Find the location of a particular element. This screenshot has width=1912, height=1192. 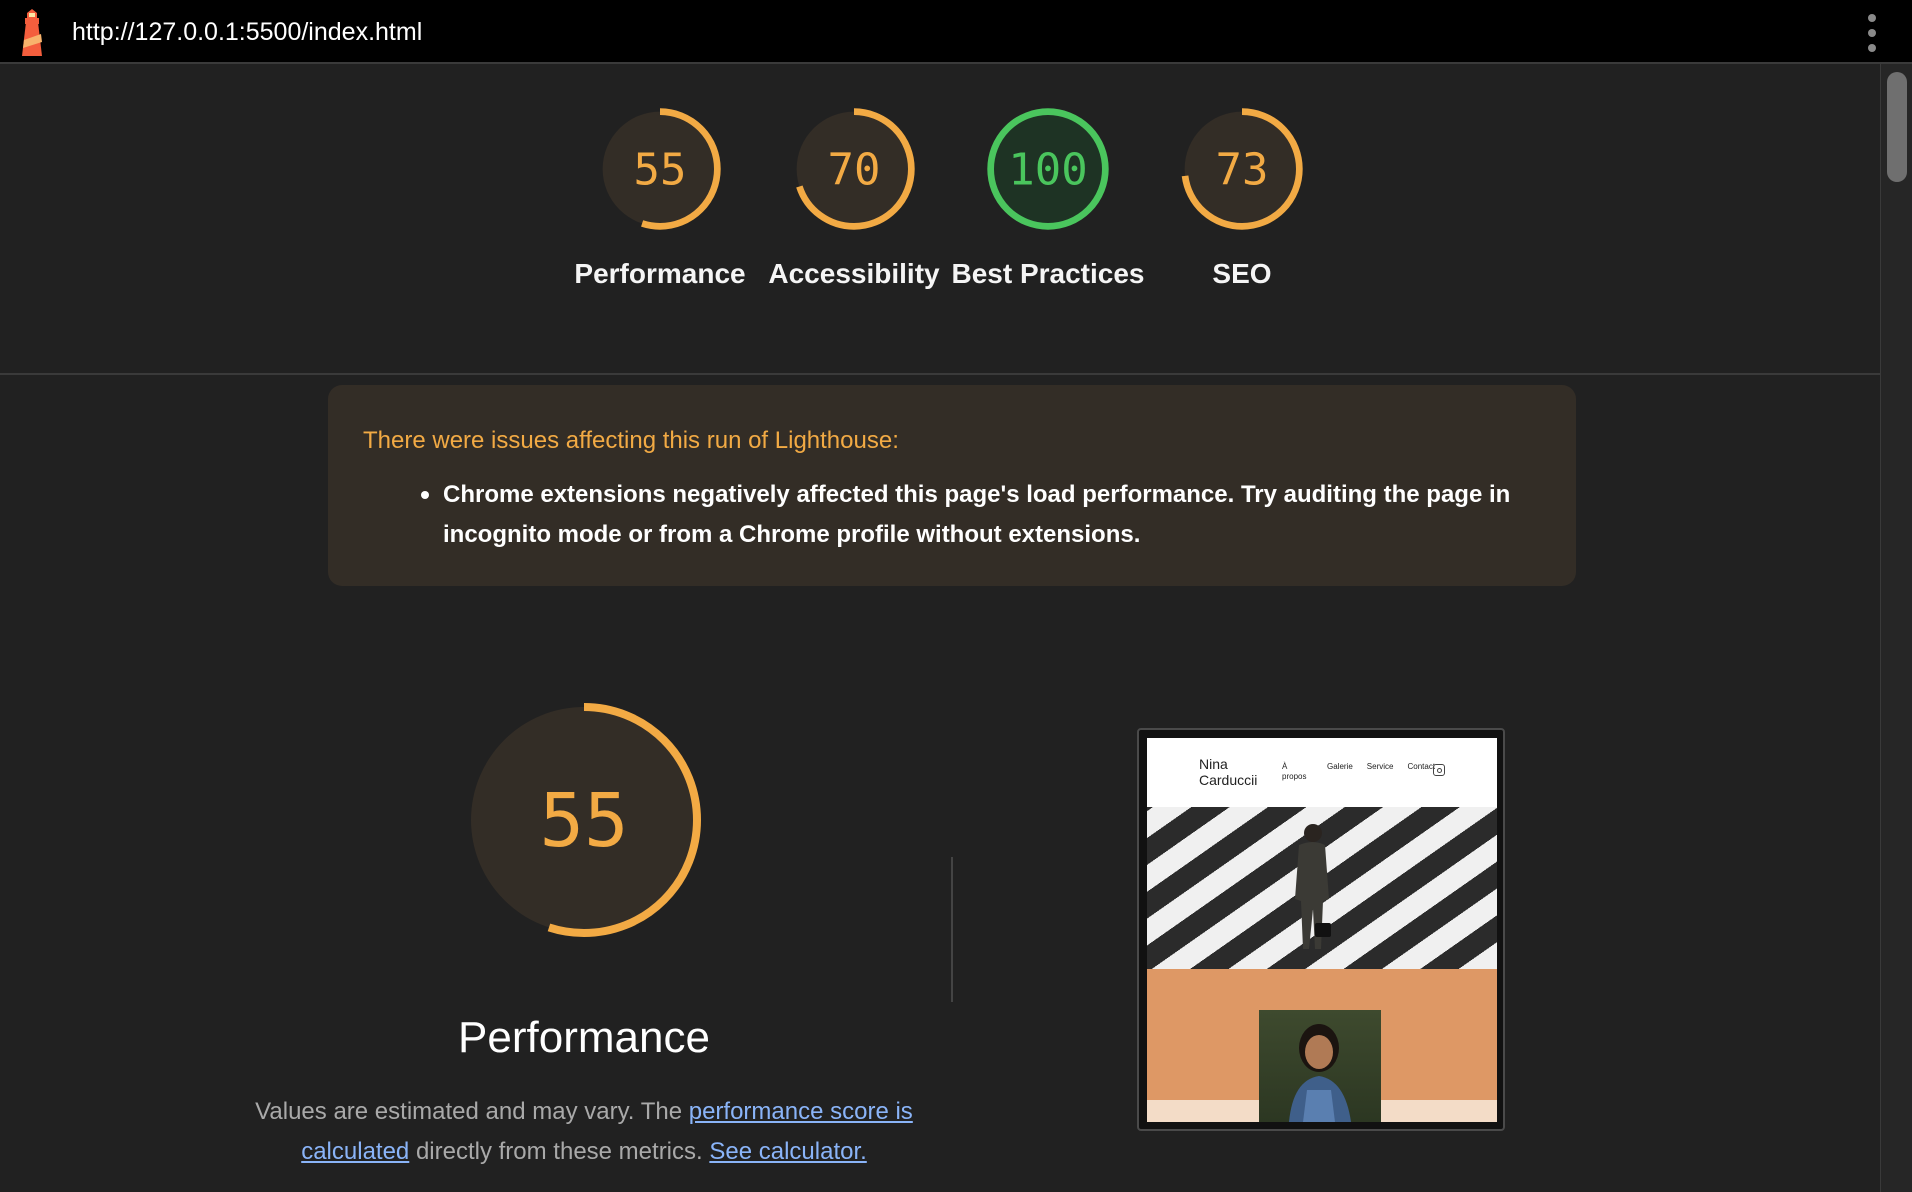

site-hero-image is located at coordinates (1322, 888).